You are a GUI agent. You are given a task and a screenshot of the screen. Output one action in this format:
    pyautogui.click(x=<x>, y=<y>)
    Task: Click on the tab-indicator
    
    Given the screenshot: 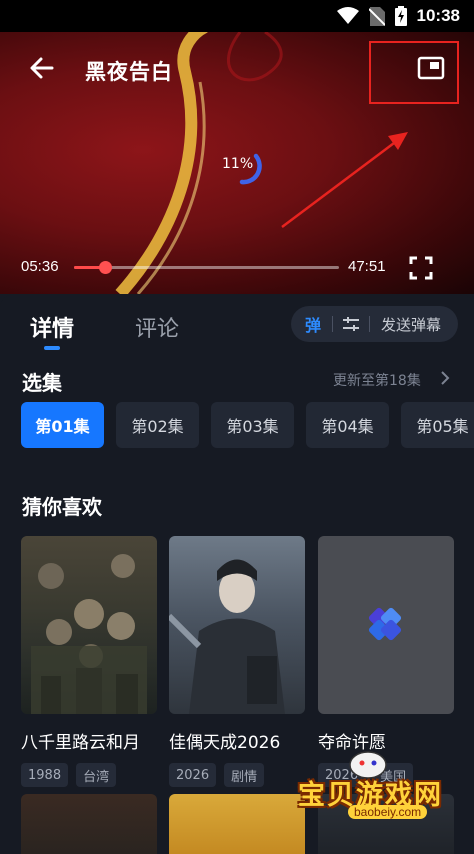 What is the action you would take?
    pyautogui.click(x=52, y=348)
    